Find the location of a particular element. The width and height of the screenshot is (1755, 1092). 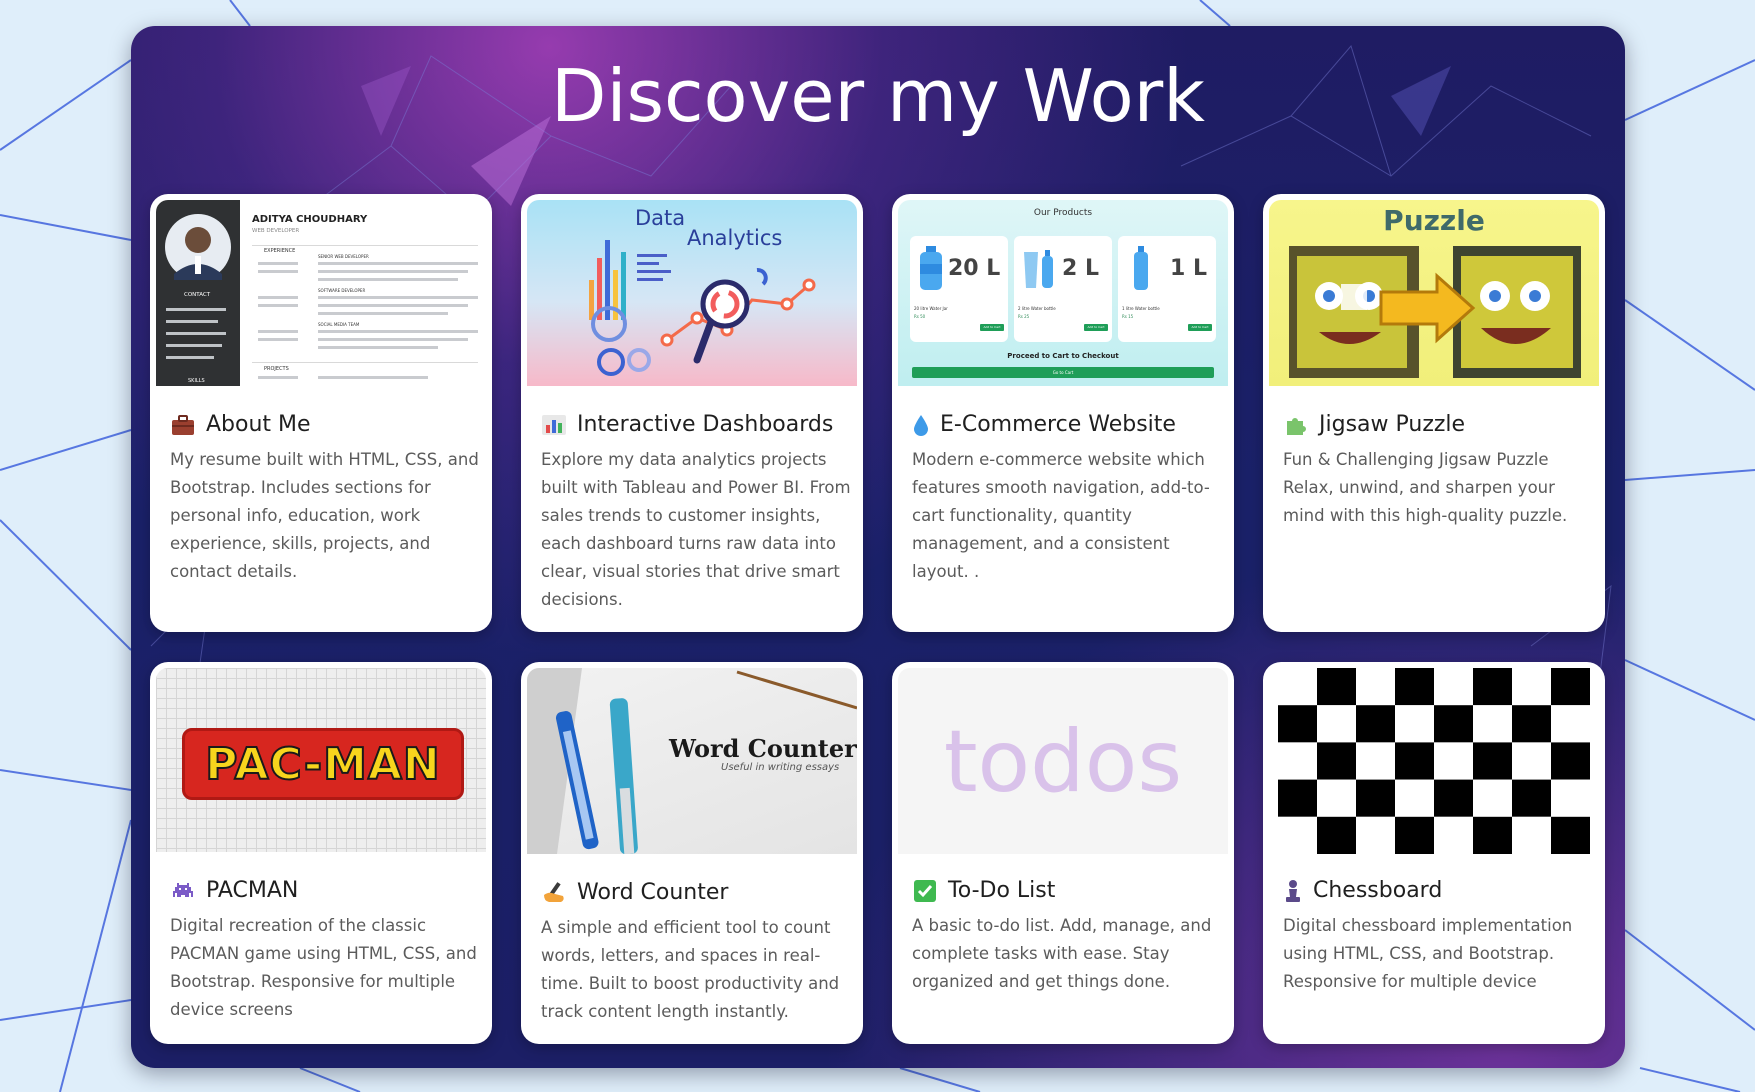

resume-job-3: SOCIAL MEDIA TEAM is located at coordinates (339, 324).